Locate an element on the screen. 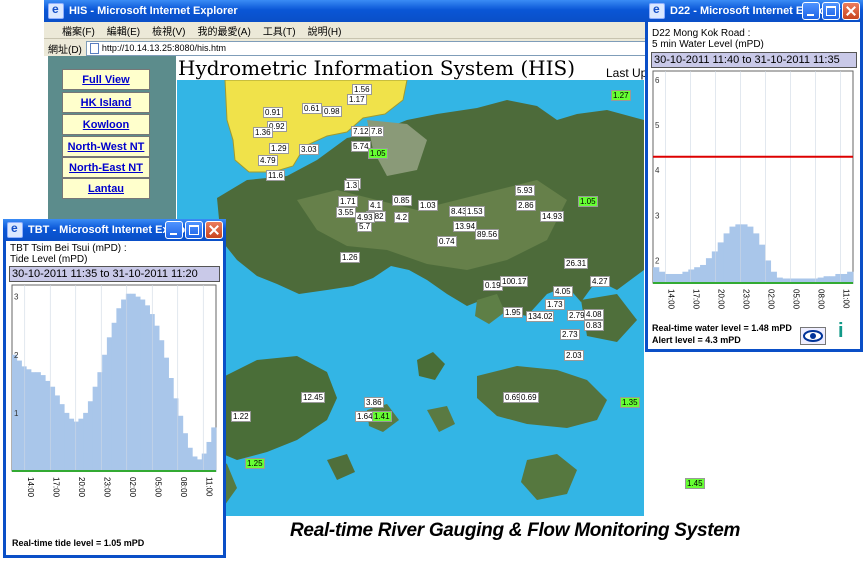 This screenshot has width=866, height=567. main-titlebar: HIS - Microsoft Internet Explorer is located at coordinates (355, 11).